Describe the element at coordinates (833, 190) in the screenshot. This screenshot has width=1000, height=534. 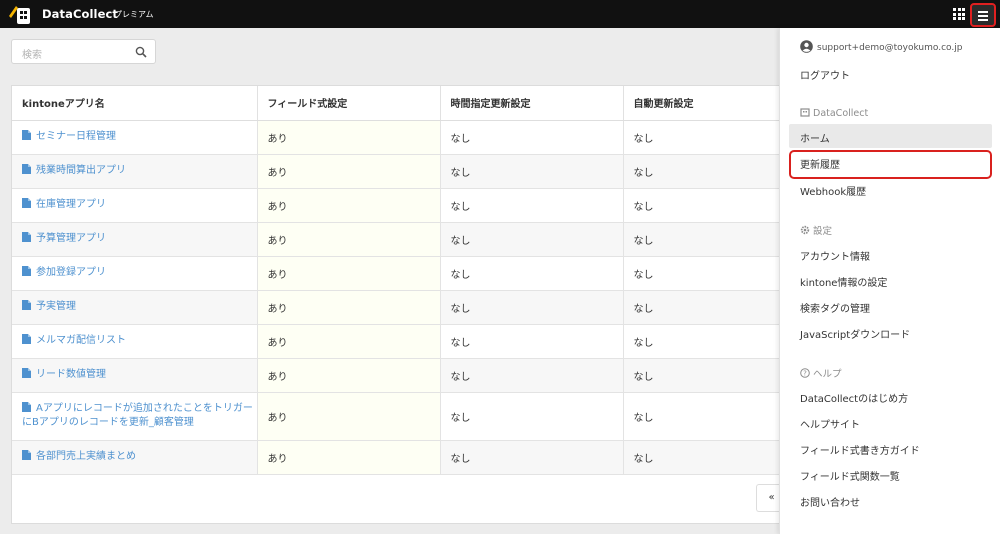
I see `nav-webhook-history: Webhook履歴` at that location.